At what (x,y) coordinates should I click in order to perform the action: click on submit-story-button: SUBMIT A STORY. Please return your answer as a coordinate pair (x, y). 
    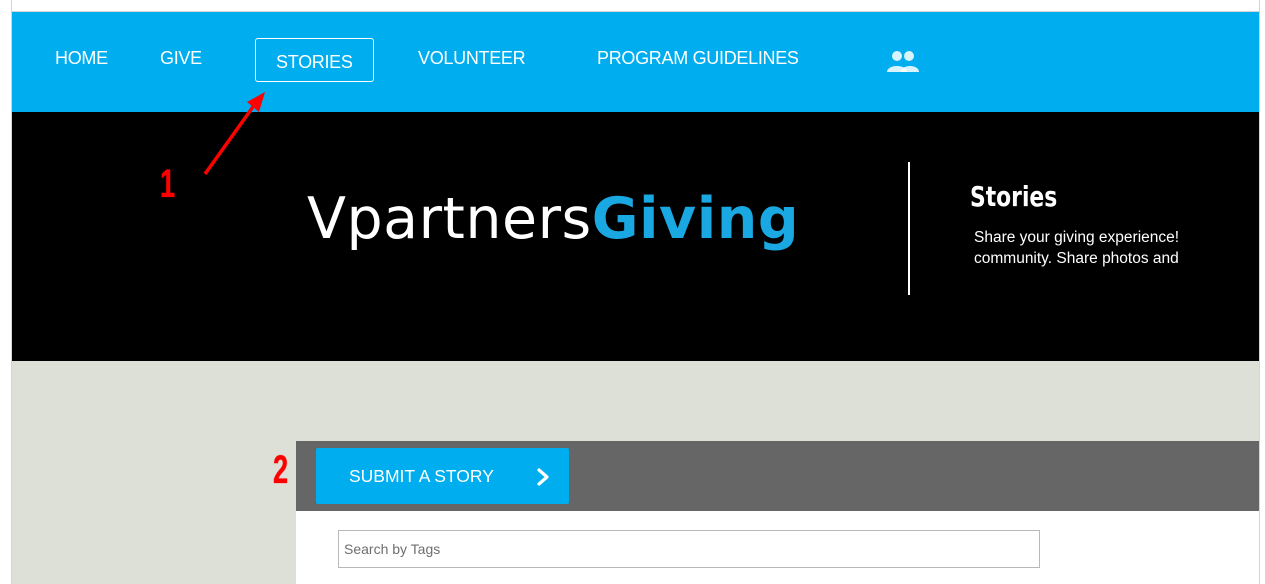
    Looking at the image, I should click on (442, 476).